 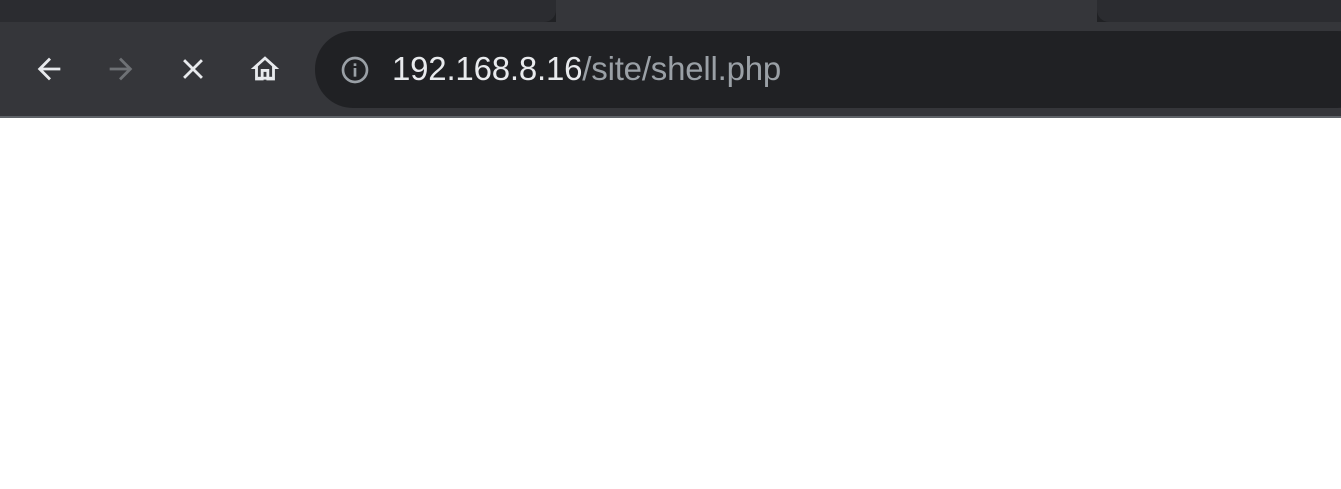 What do you see at coordinates (826, 11) in the screenshot?
I see `browser-tab-active` at bounding box center [826, 11].